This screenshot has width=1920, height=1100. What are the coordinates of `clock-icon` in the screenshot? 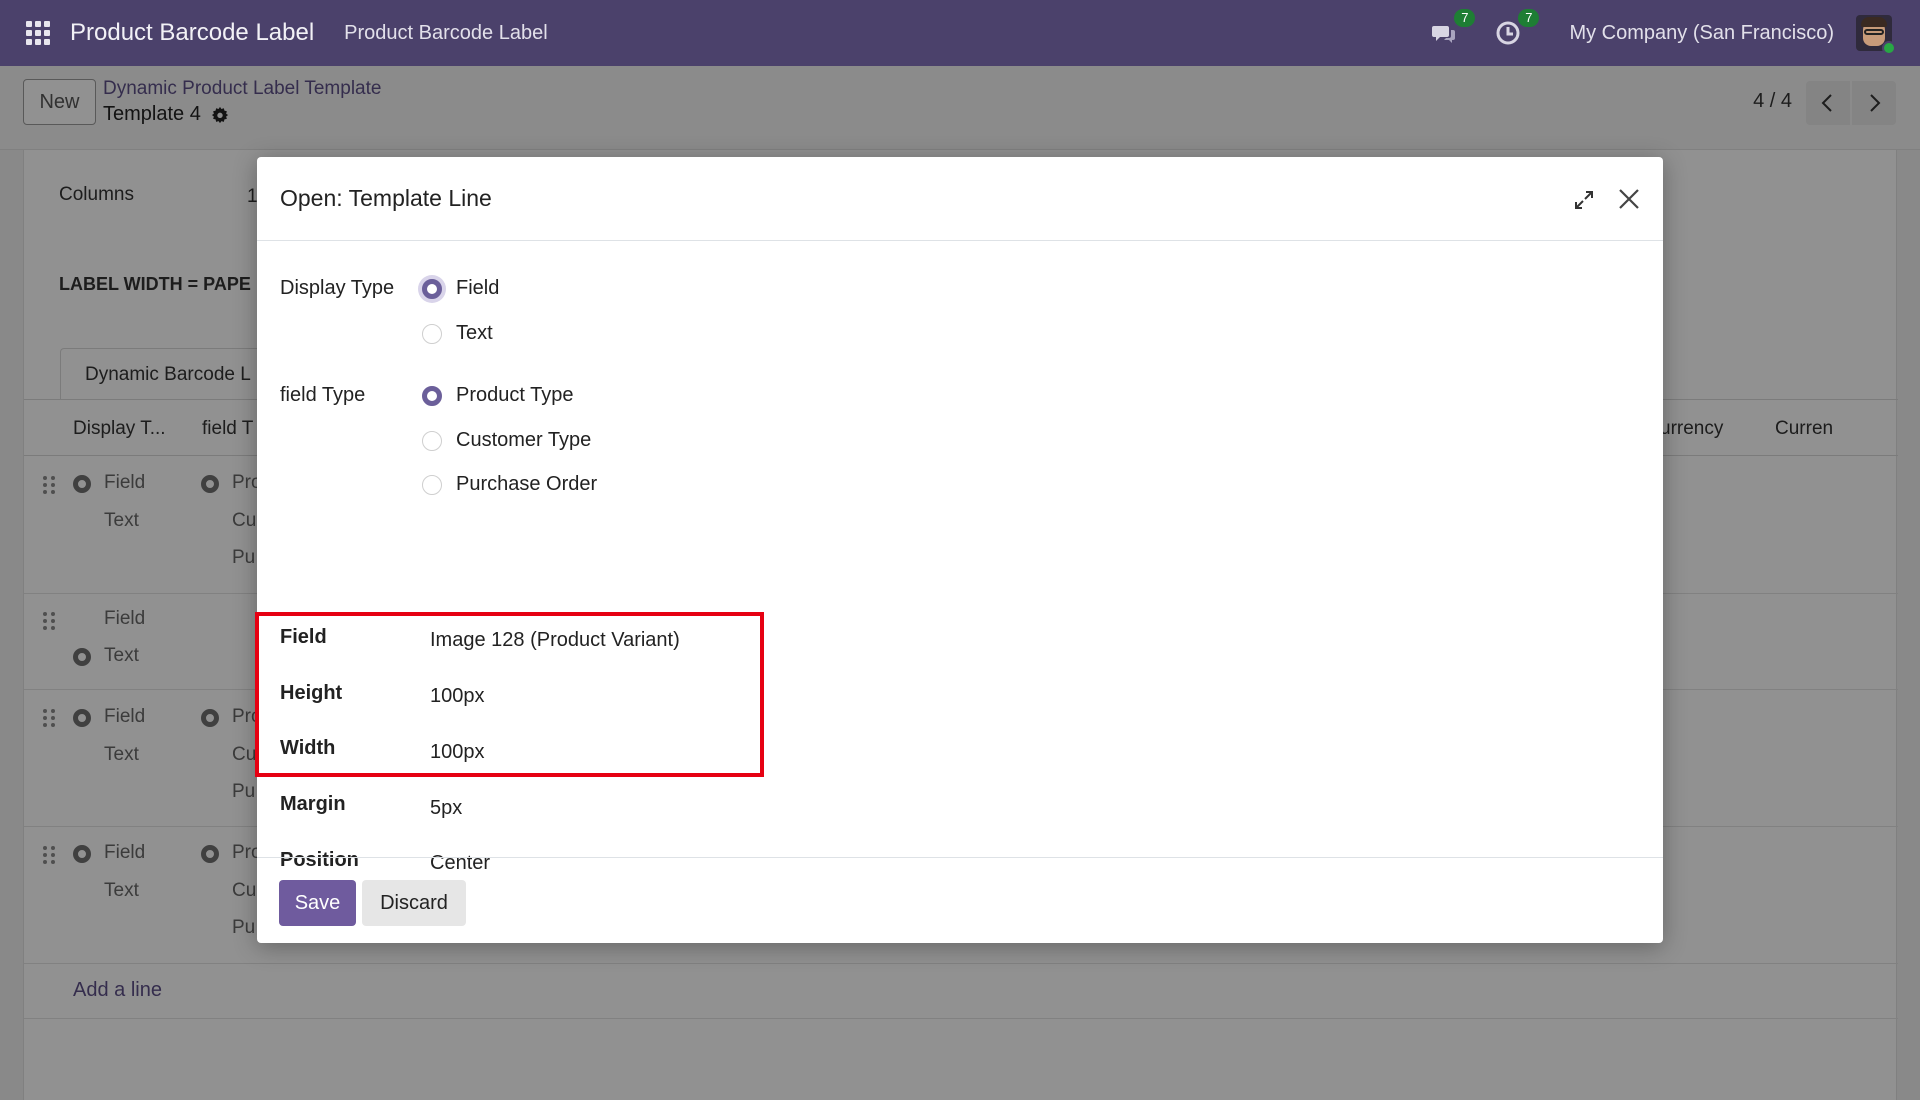 It's located at (1508, 33).